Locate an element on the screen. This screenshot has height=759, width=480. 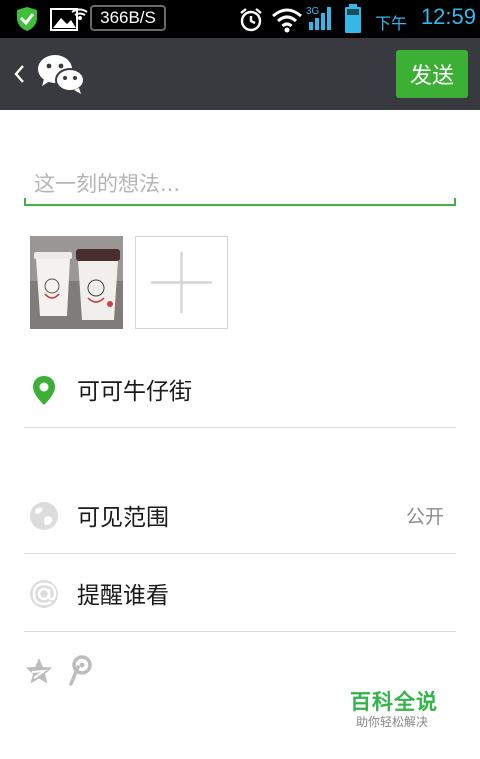
location-label: 可可牛仔街 is located at coordinates (134, 392).